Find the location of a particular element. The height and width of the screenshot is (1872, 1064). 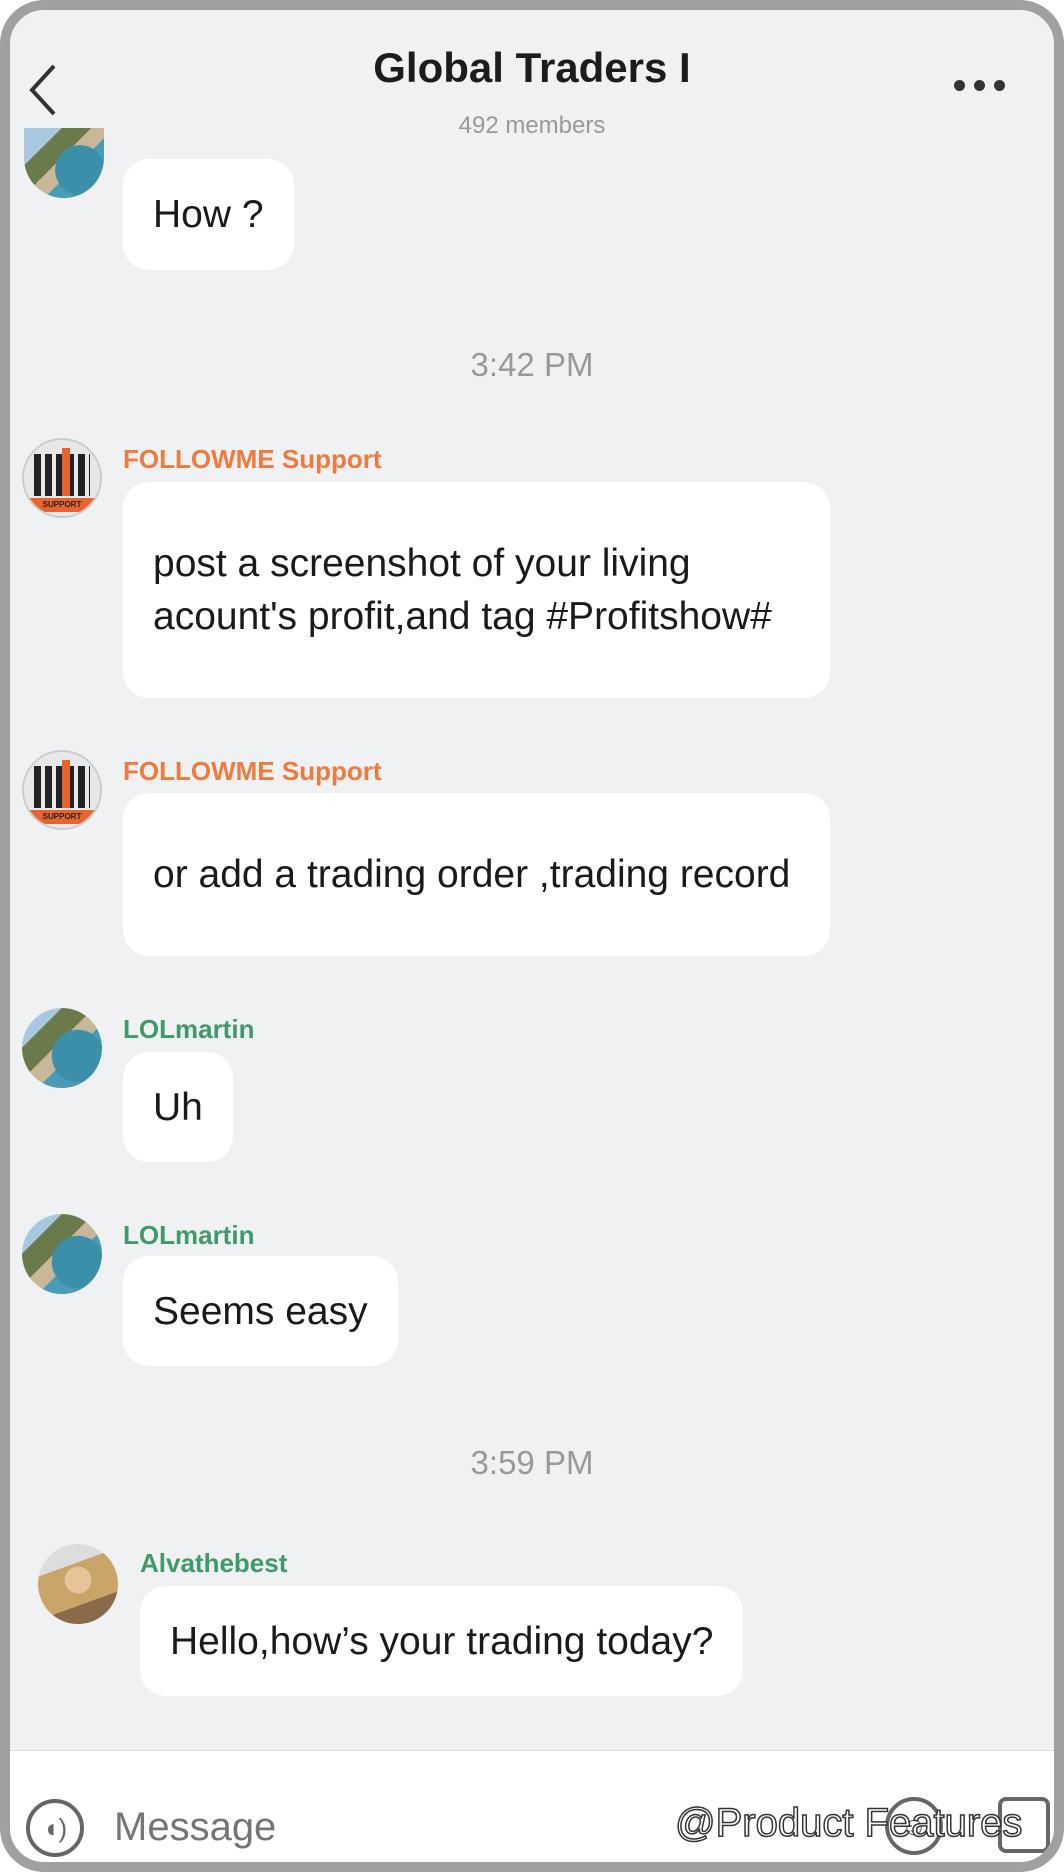

message-input-bar: ◖) ☺ @Product Features is located at coordinates (532, 1806).